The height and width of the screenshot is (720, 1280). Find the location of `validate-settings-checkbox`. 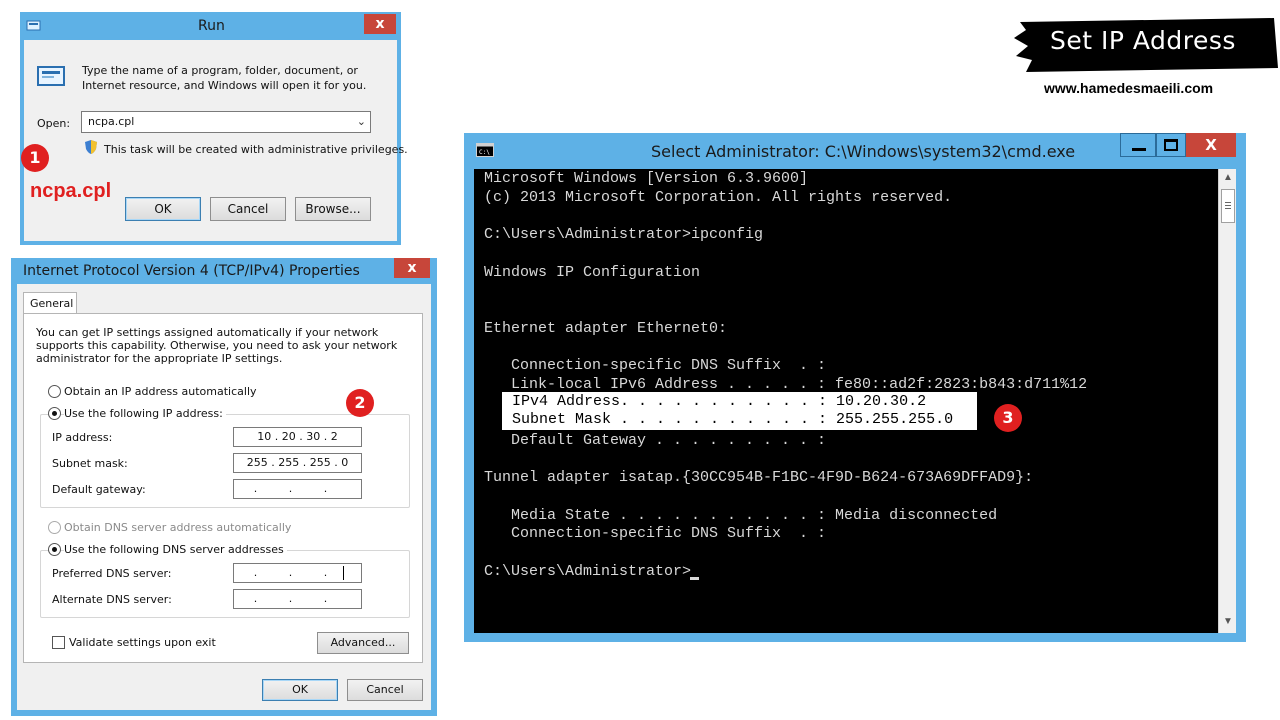

validate-settings-checkbox is located at coordinates (58, 642).